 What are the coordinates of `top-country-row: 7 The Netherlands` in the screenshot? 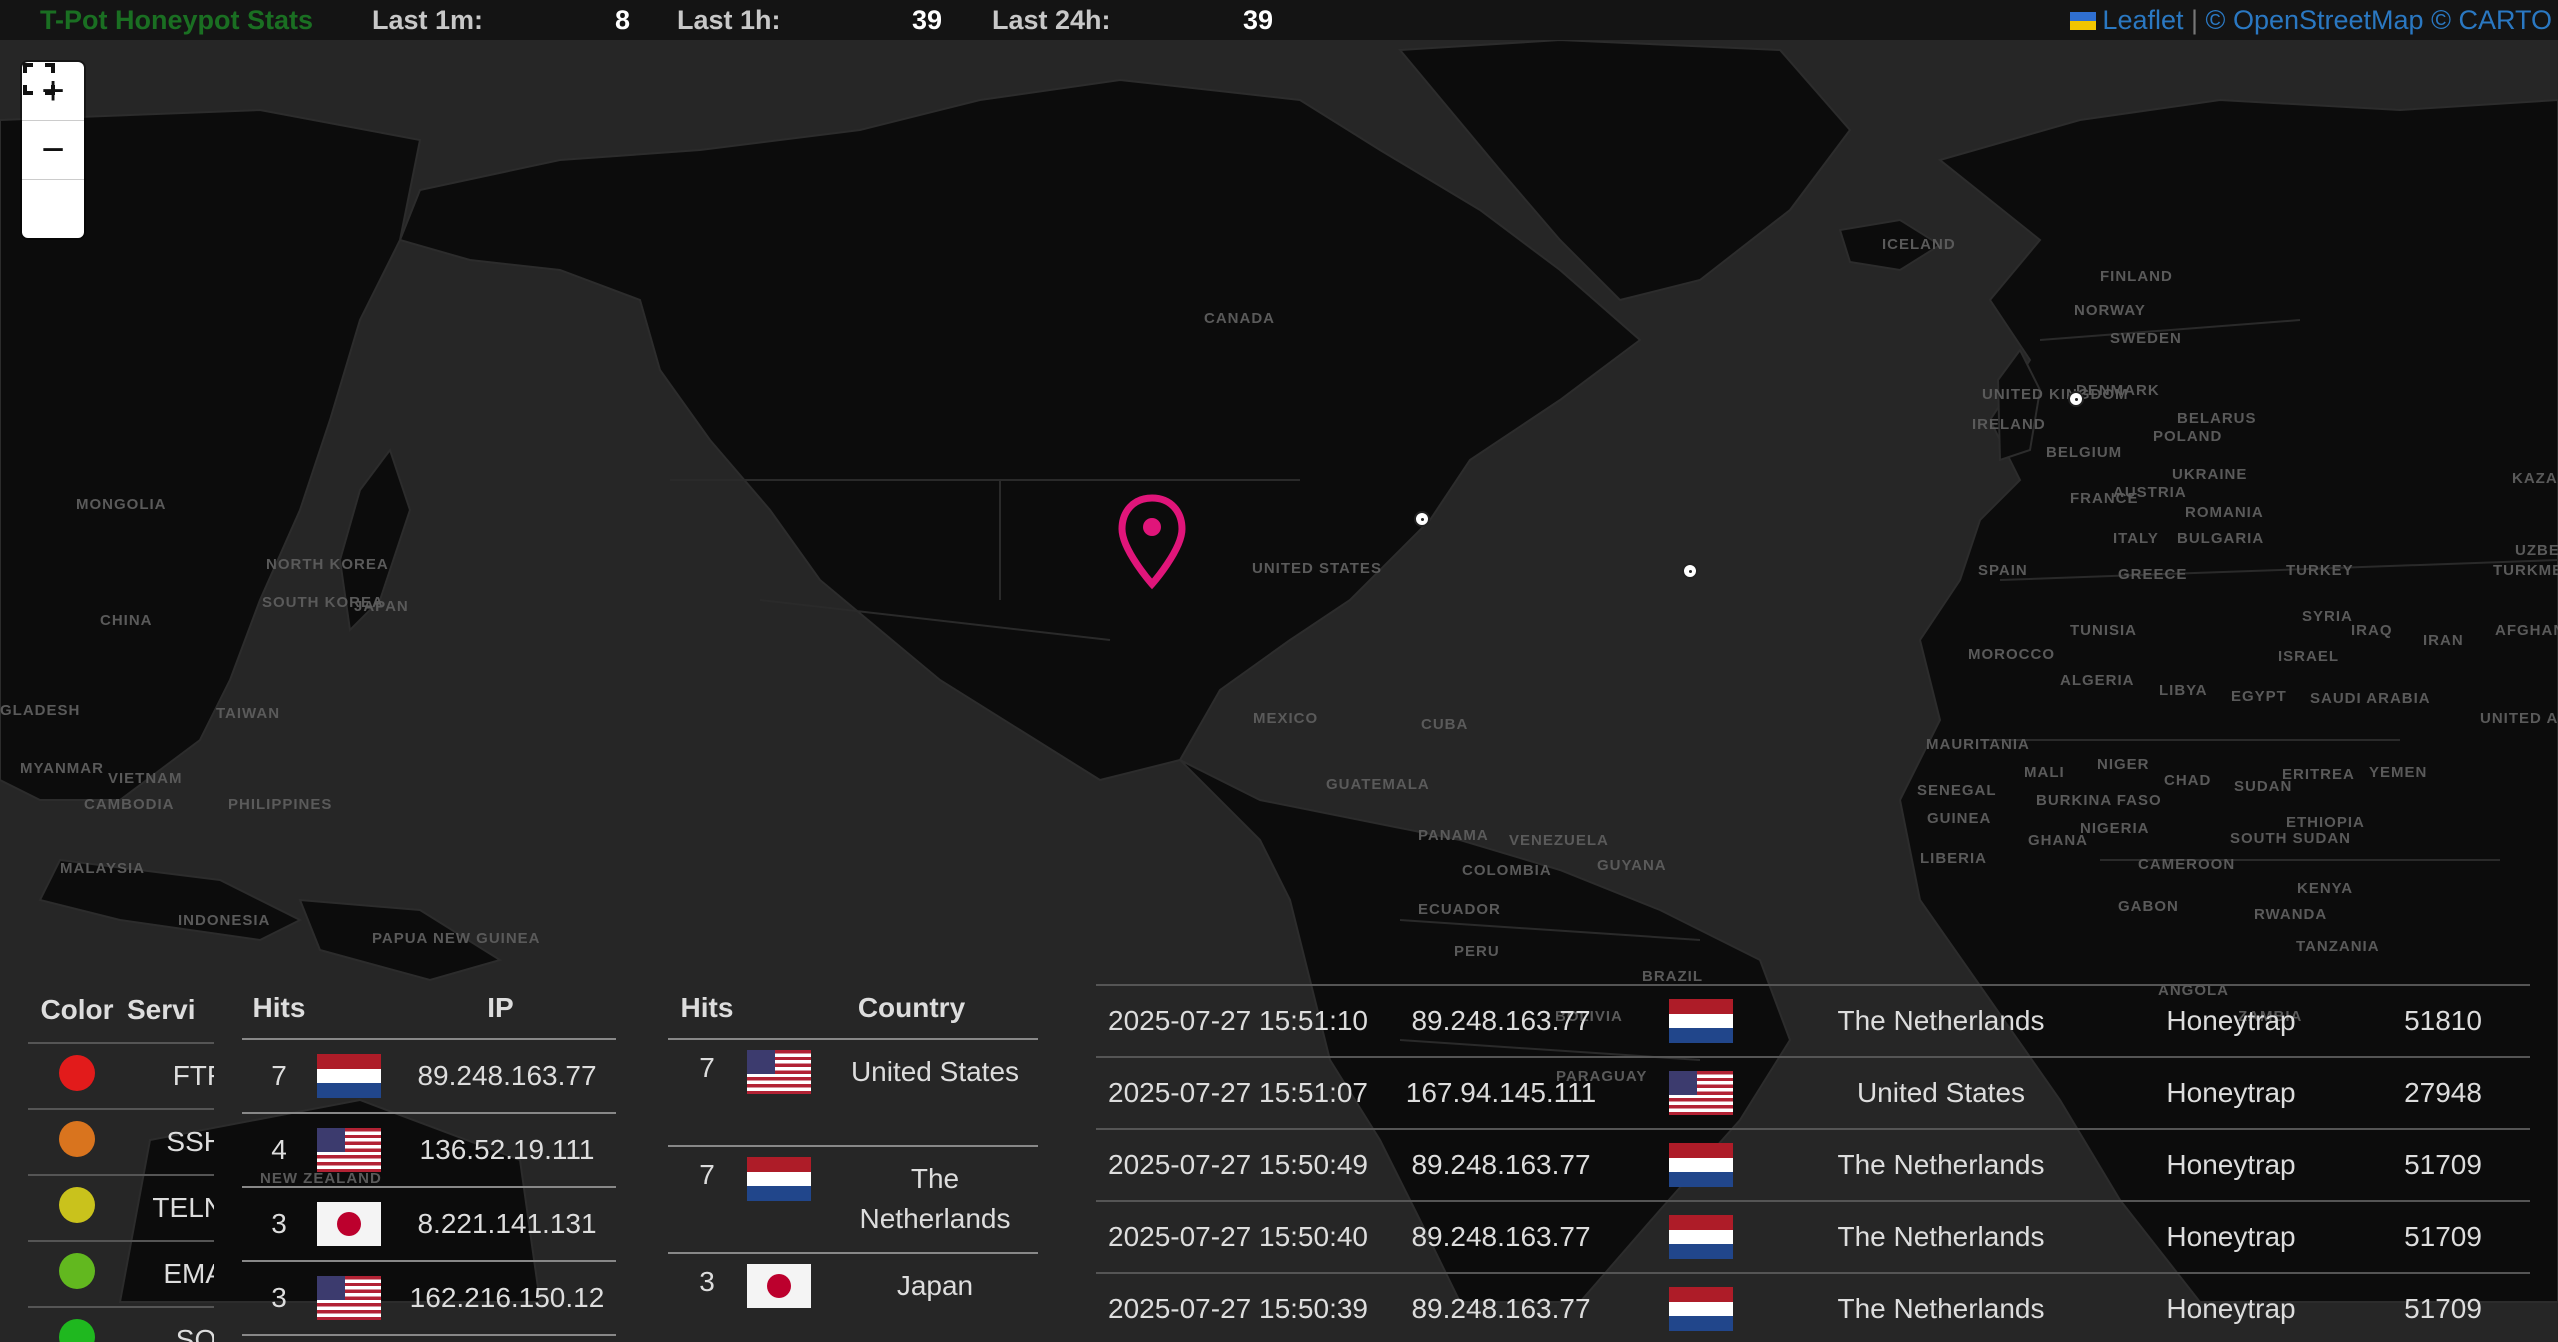 It's located at (853, 1200).